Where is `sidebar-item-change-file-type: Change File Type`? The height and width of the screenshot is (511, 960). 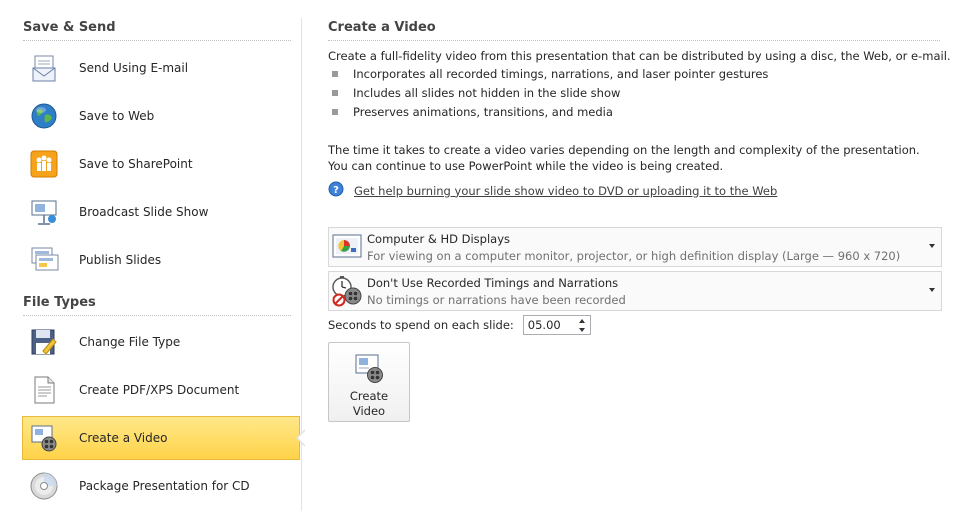
sidebar-item-change-file-type: Change File Type is located at coordinates (161, 342).